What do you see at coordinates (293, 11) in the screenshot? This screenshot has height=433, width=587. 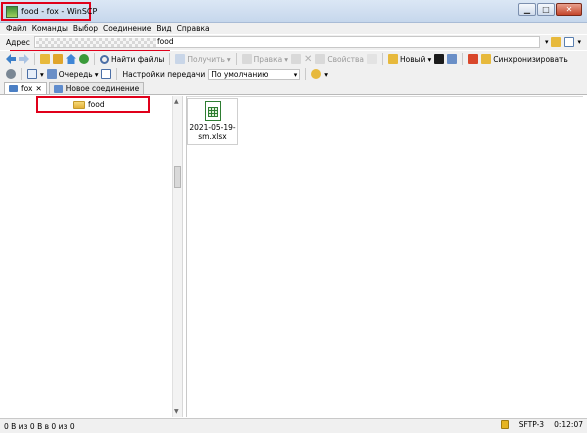 I see `title-bar: food - fox - WinSCP ▁ □ ✕` at bounding box center [293, 11].